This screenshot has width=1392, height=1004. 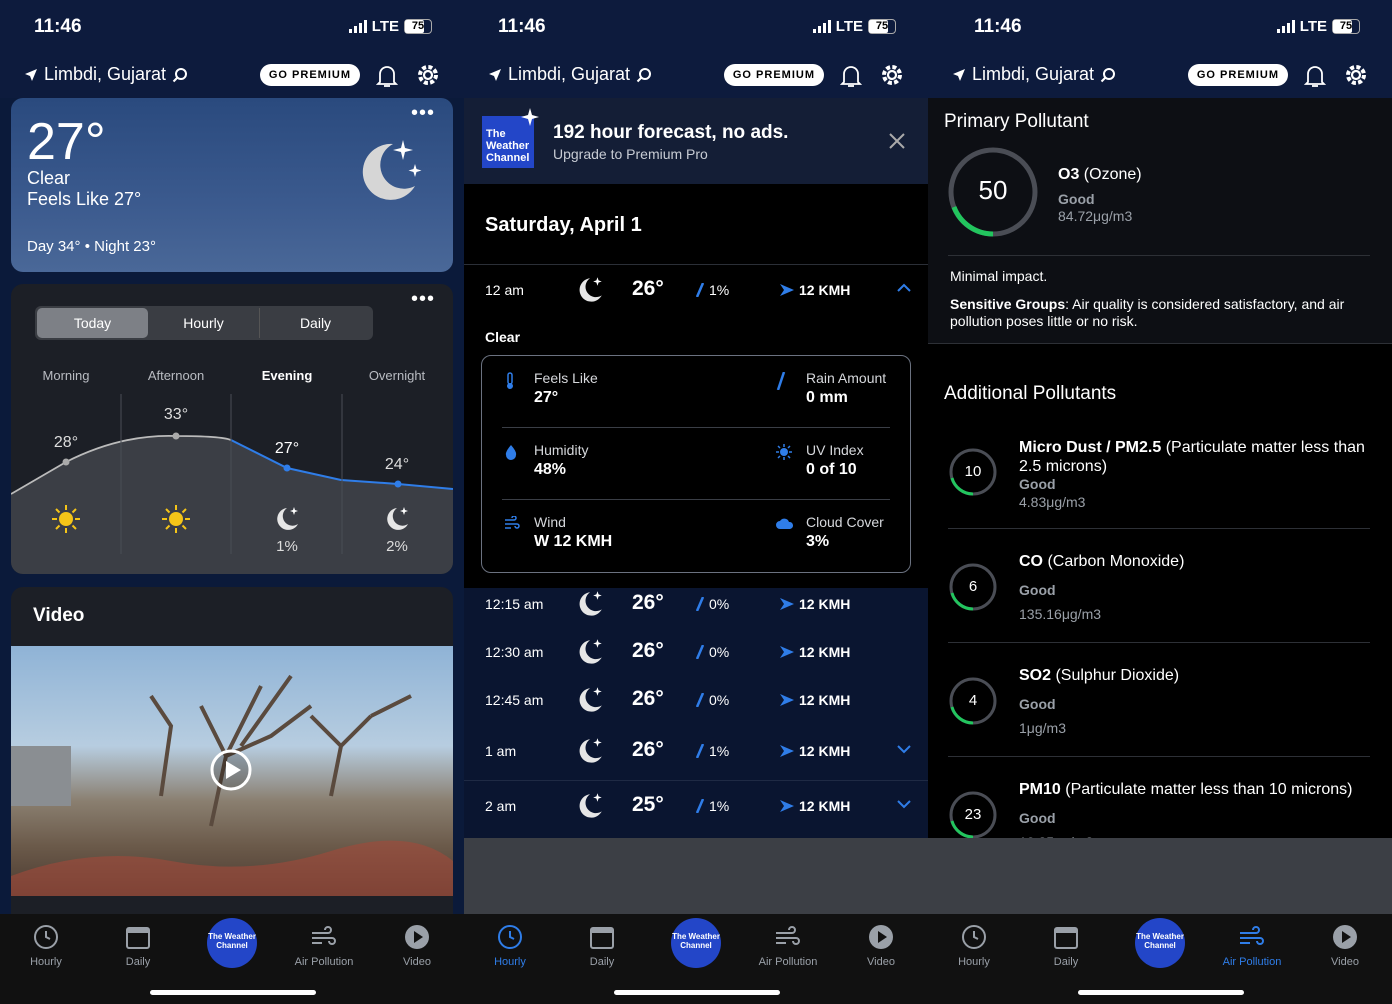 I want to click on hour-row: 12:15 am 26° 0% 12 KMH, so click(x=696, y=605).